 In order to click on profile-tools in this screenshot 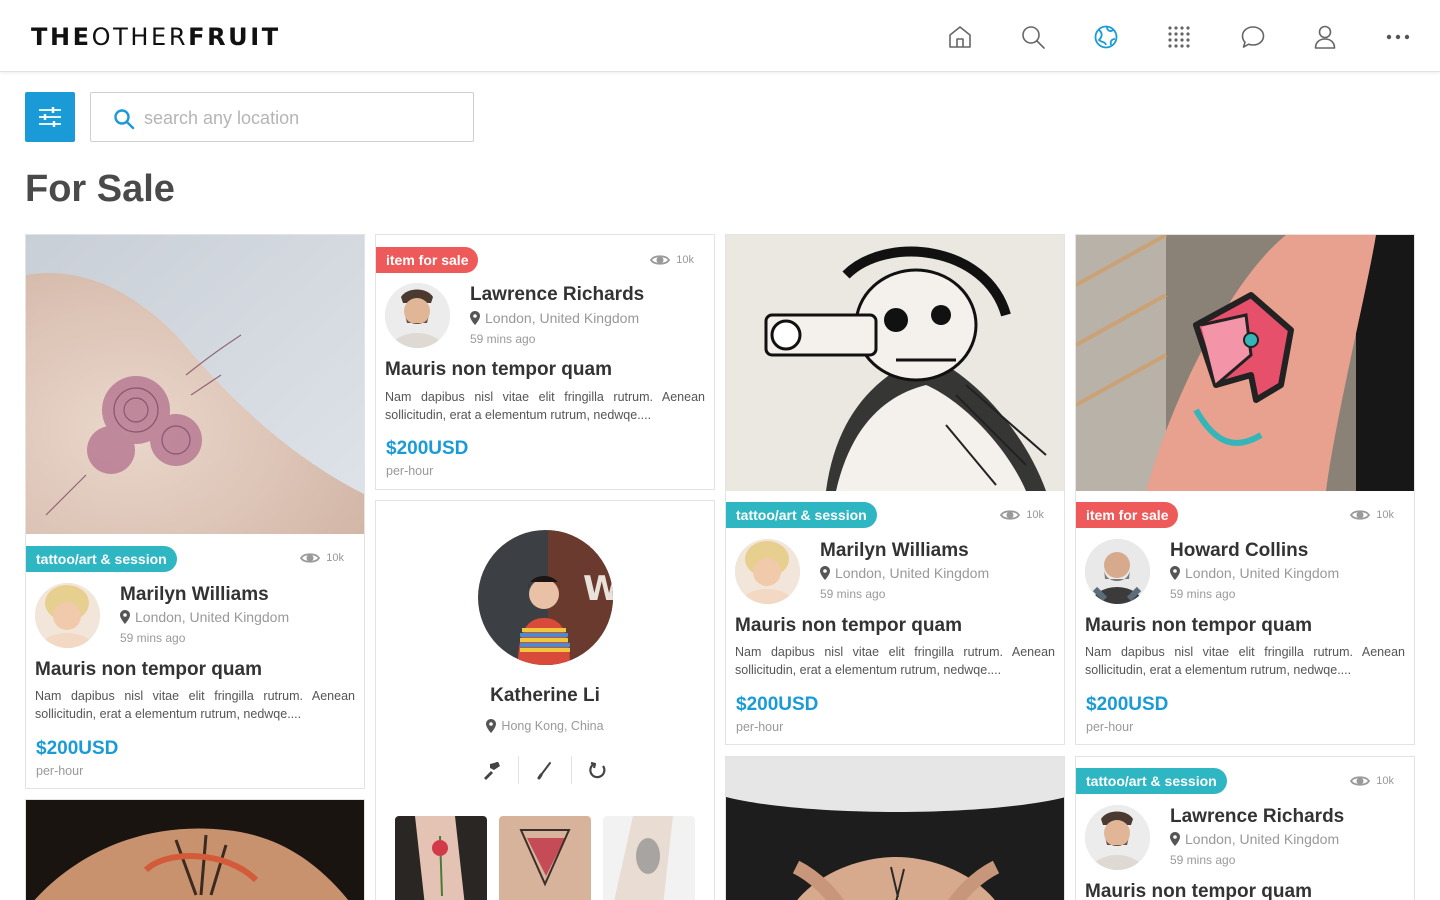, I will do `click(545, 770)`.